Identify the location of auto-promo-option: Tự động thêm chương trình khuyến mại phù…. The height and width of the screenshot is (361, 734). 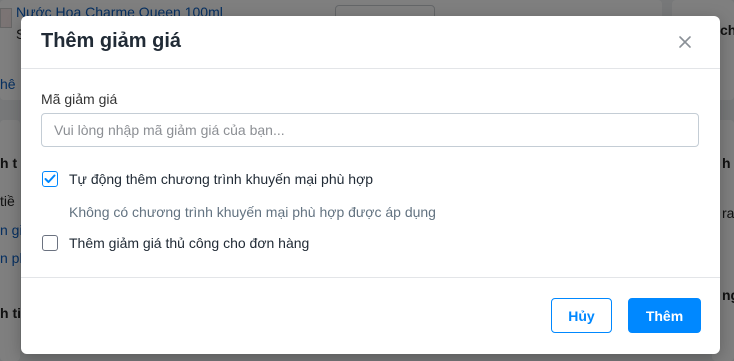
(207, 179).